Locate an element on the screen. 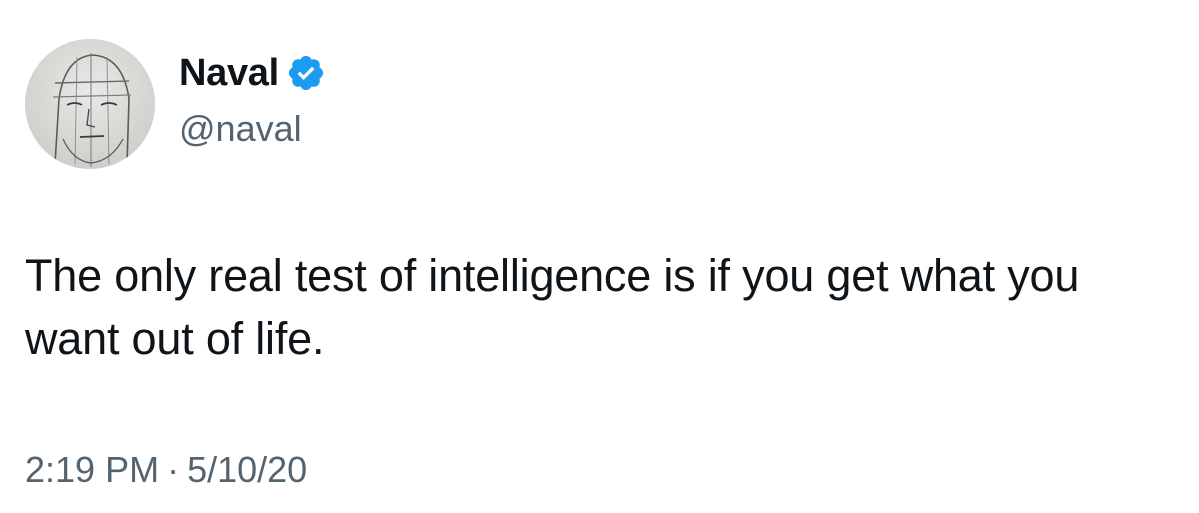  tweet-timestamp: 2:19 PM · 5/10/20 is located at coordinates (166, 470).